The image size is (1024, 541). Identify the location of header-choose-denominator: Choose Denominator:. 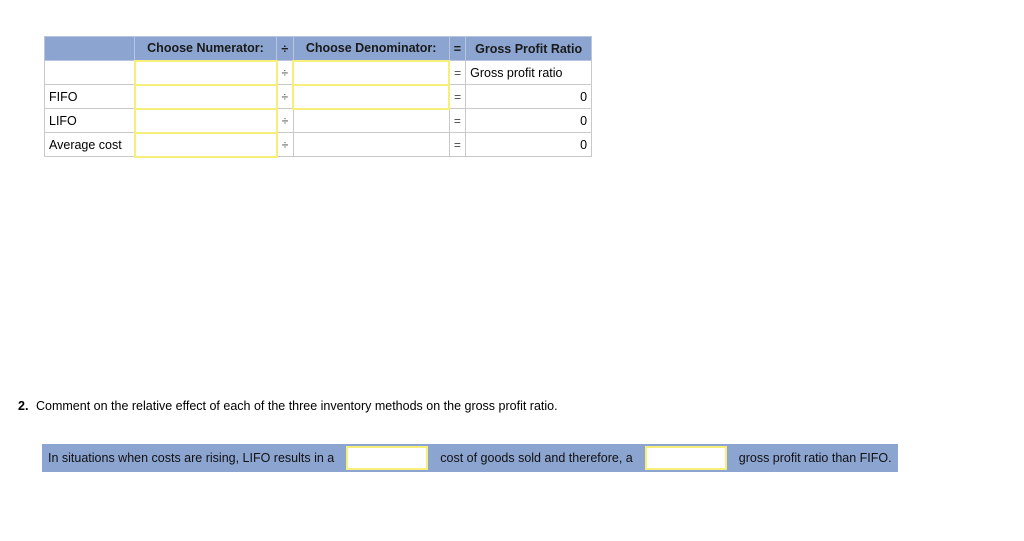
(371, 48).